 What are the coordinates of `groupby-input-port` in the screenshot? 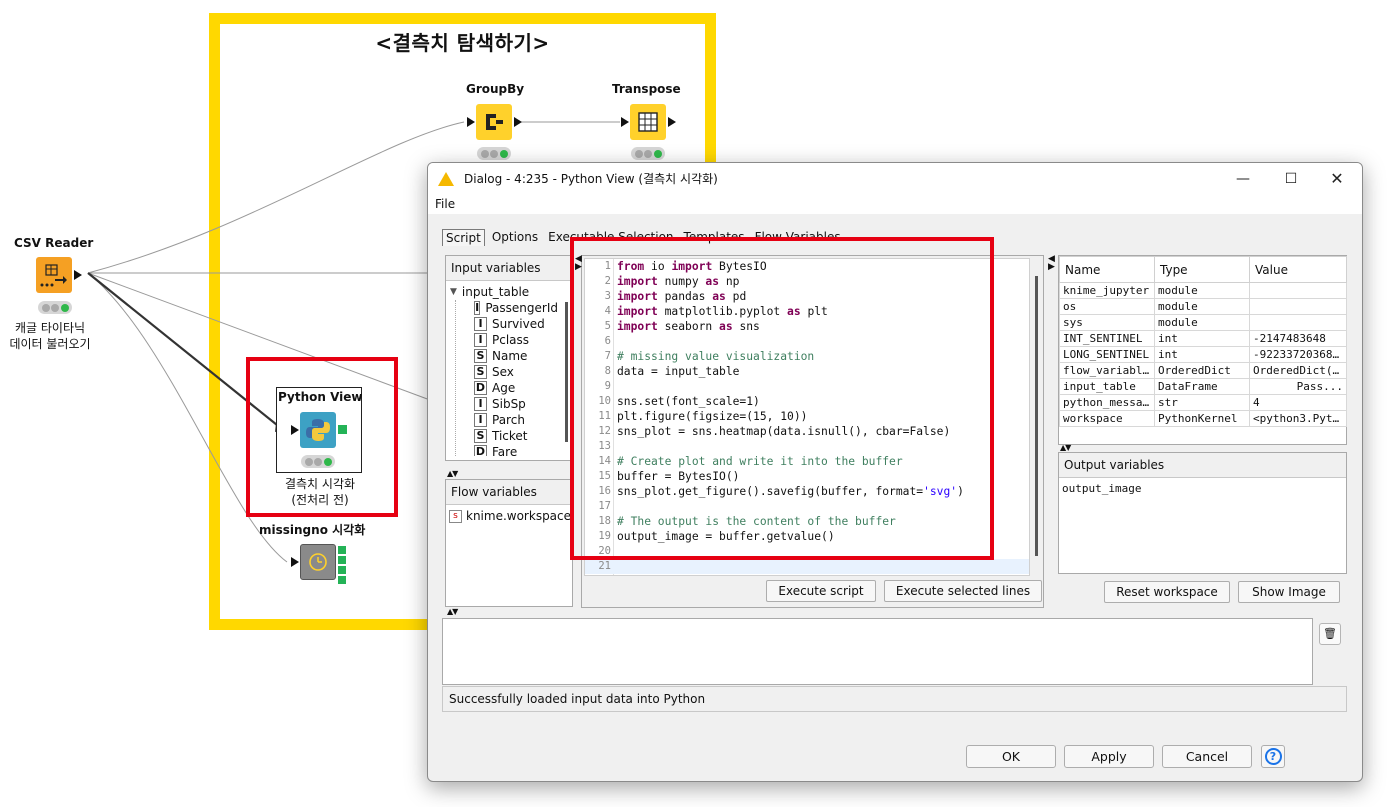 It's located at (471, 122).